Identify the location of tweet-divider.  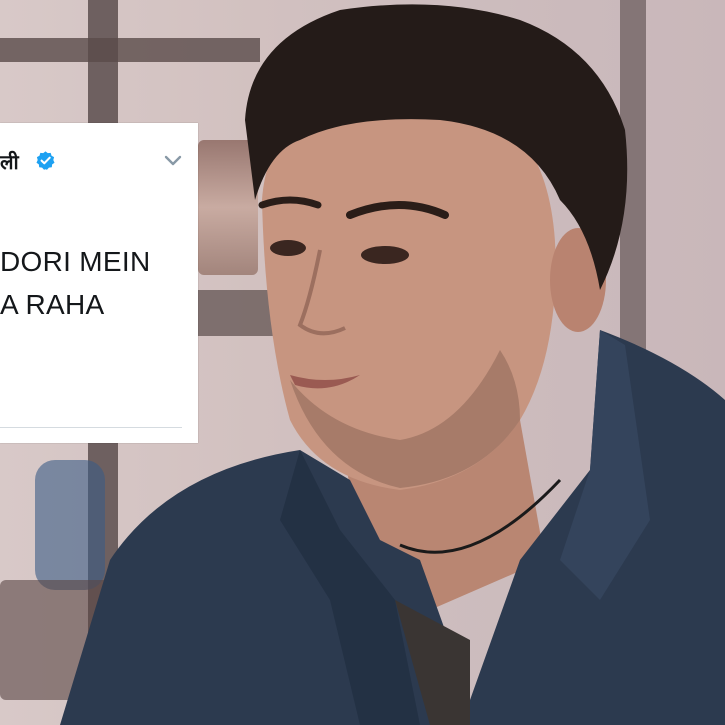
(91, 427).